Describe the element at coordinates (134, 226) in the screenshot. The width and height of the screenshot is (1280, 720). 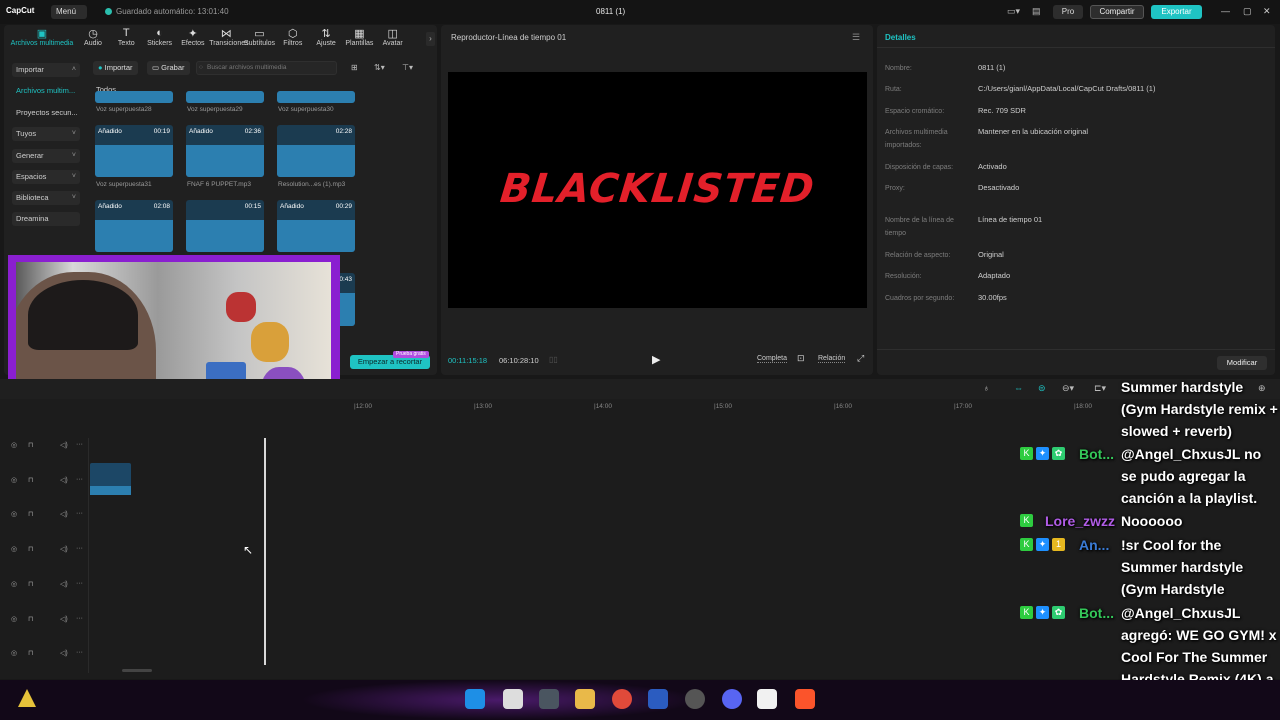
I see `media-tile: Añadido 02:08` at that location.